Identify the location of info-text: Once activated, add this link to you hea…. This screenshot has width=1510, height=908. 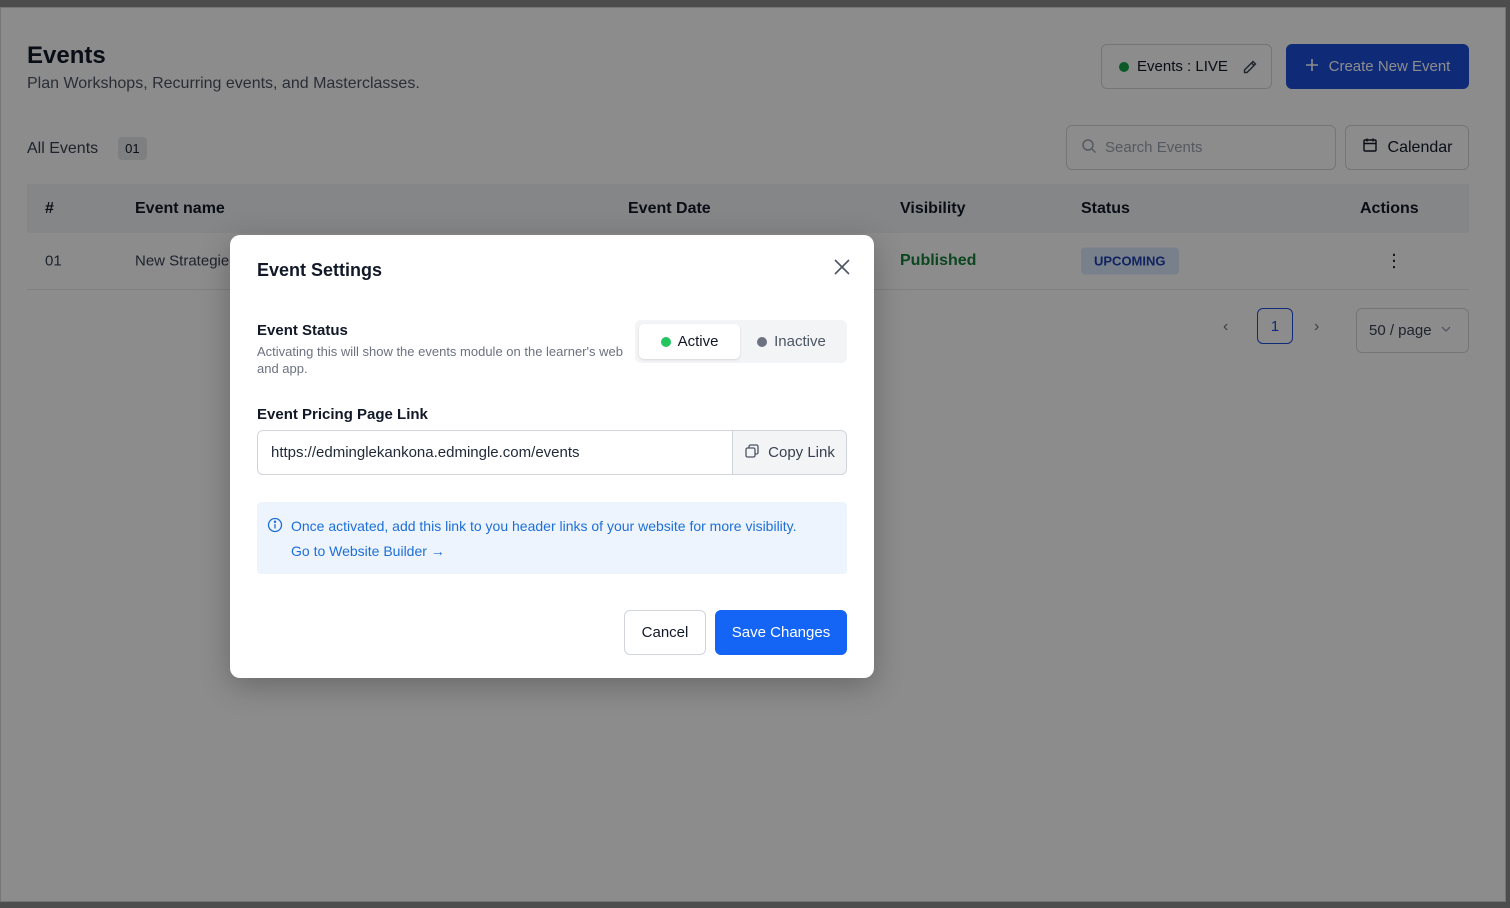
(544, 526).